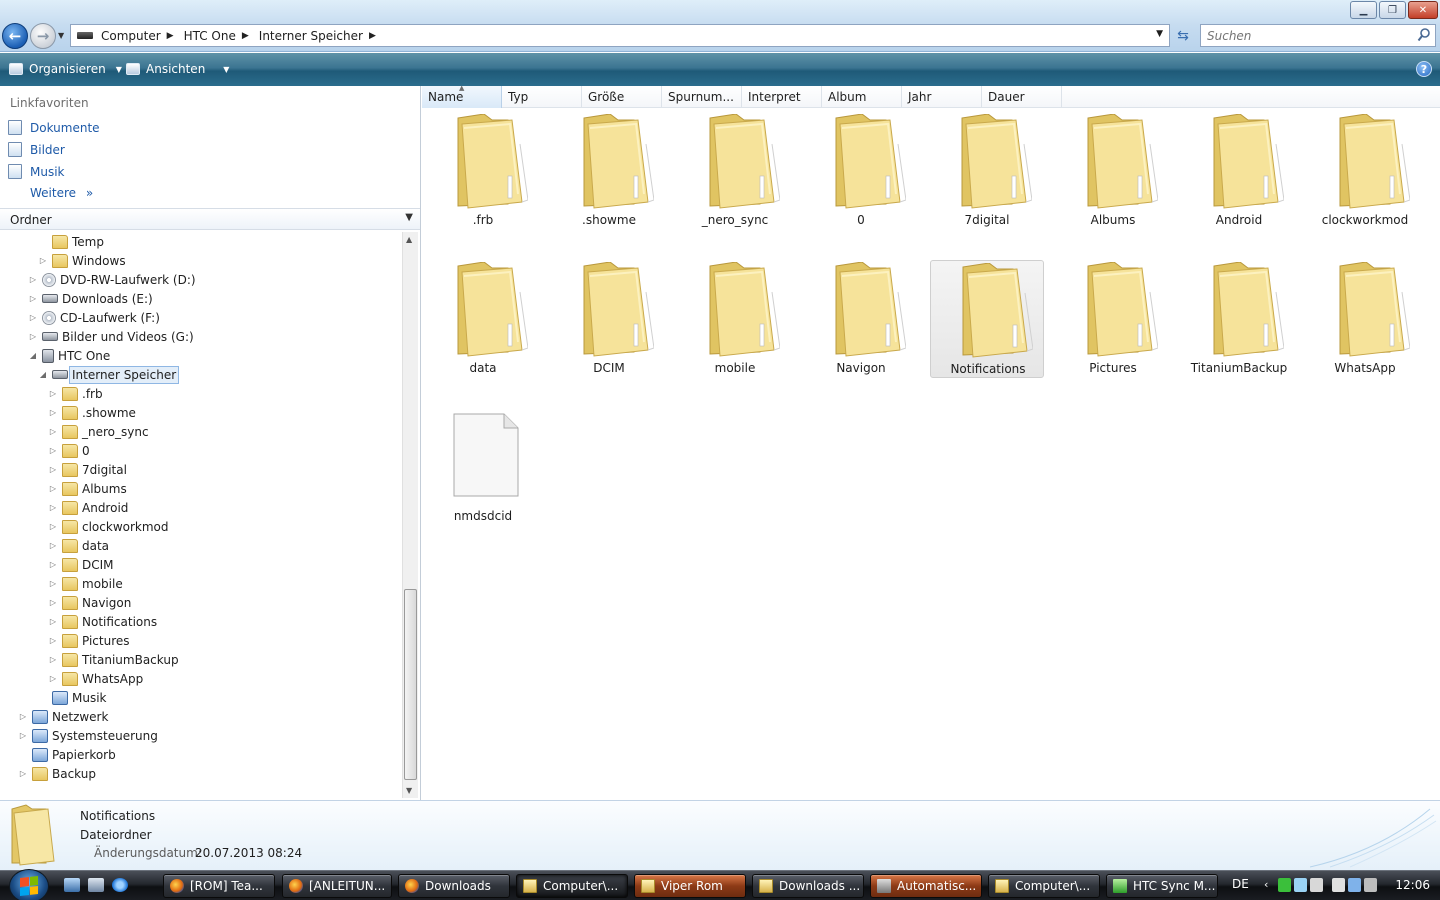  What do you see at coordinates (987, 171) in the screenshot?
I see `folder-tile: 7digital` at bounding box center [987, 171].